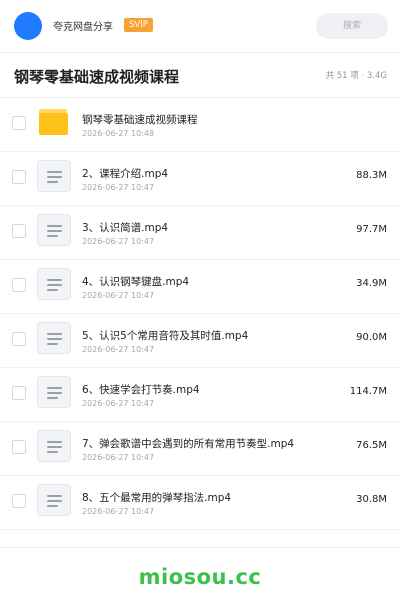 The height and width of the screenshot is (600, 400). I want to click on file-name: 3、认识简谱.mp4, so click(125, 228).